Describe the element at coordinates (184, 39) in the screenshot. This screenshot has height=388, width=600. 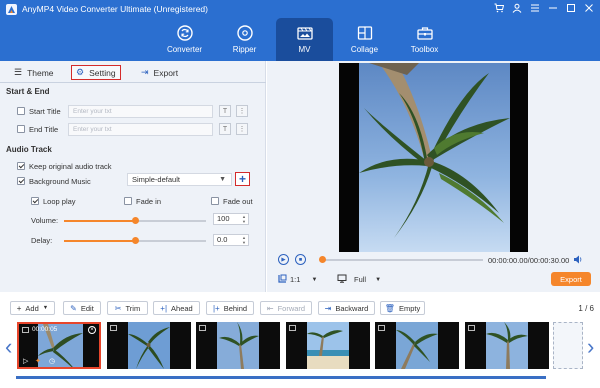
I see `tab-converter: Converter` at that location.